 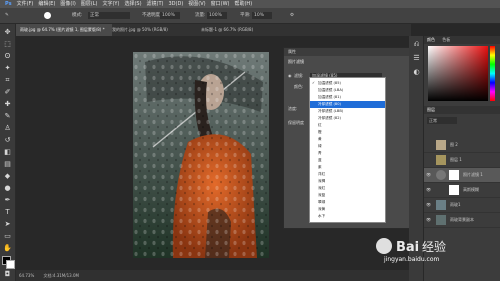 What do you see at coordinates (10, 264) in the screenshot?
I see `background-color-swatch` at bounding box center [10, 264].